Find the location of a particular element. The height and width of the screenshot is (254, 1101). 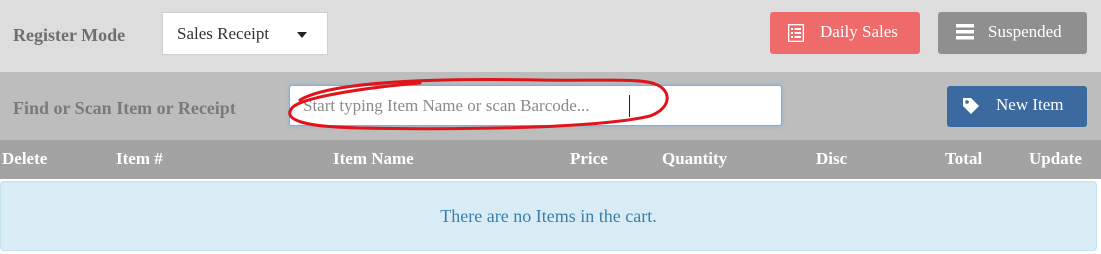

column-header-quantity: Quantity is located at coordinates (695, 158).